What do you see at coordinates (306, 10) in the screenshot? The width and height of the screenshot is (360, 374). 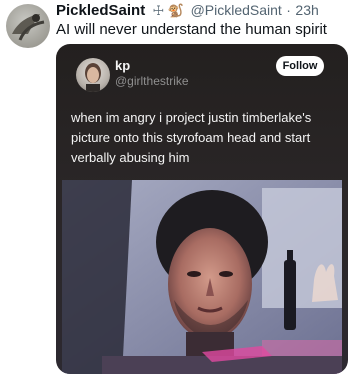 I see `timestamp: 23h` at bounding box center [306, 10].